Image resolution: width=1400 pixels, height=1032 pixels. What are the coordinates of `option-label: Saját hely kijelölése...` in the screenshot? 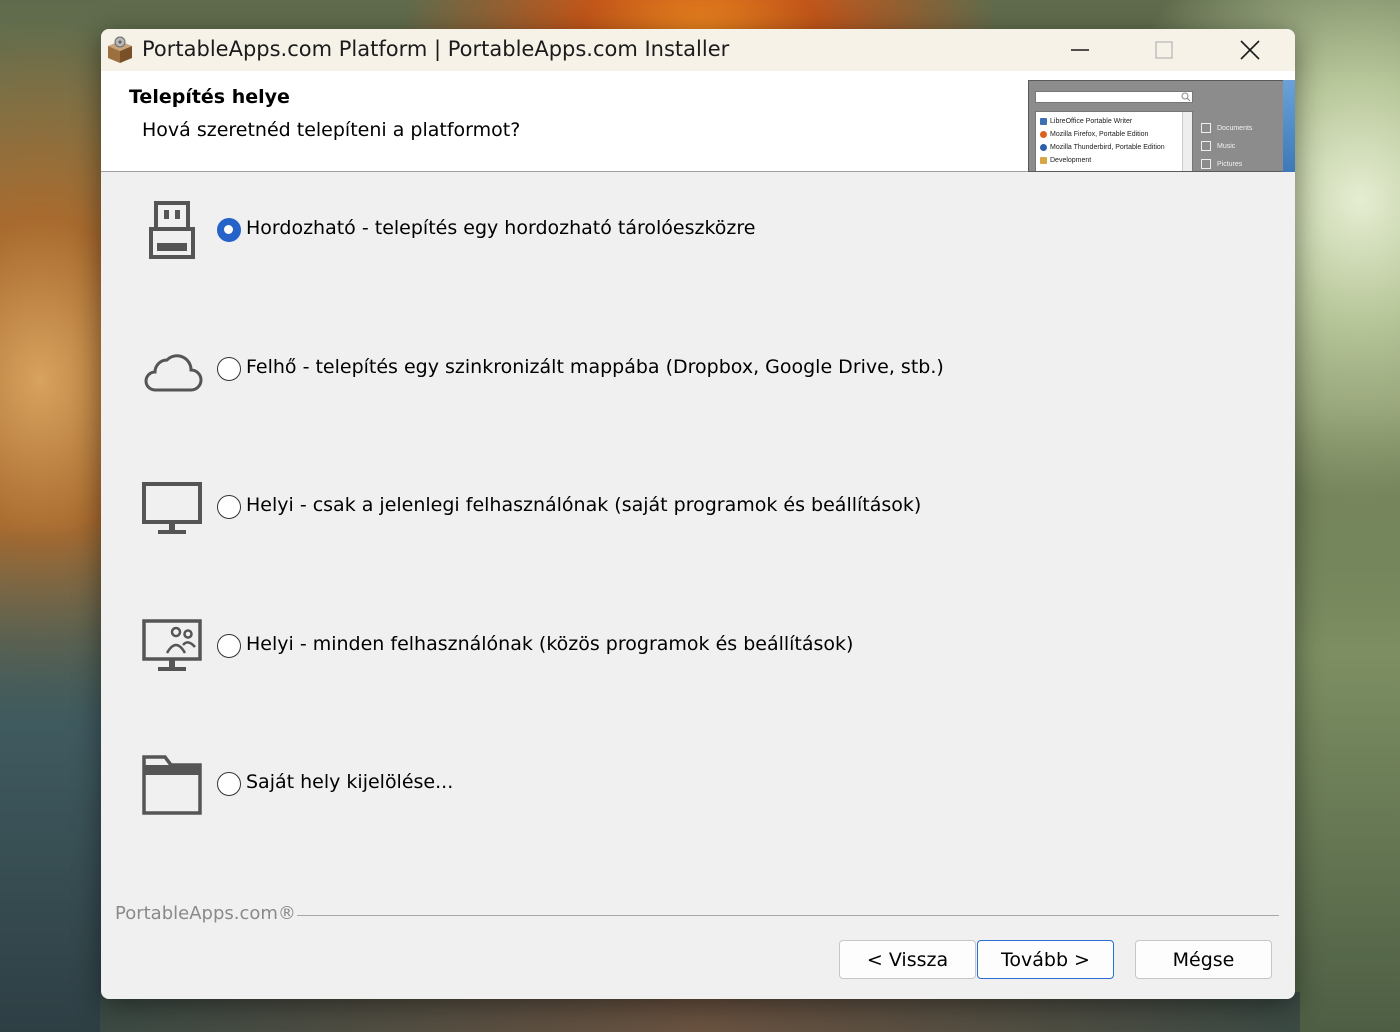 It's located at (349, 782).